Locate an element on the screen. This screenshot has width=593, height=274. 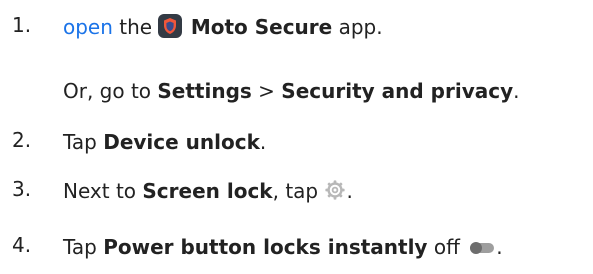
step-text: open the Moto Secure app. is located at coordinates (223, 26).